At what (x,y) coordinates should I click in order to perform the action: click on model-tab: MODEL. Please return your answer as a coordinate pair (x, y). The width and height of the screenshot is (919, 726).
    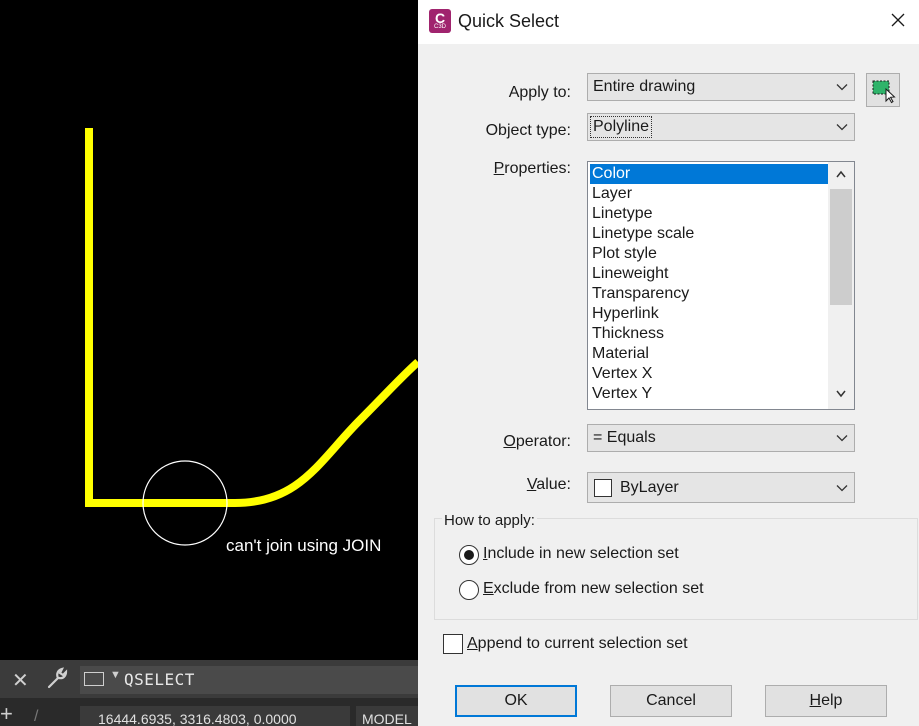
    Looking at the image, I should click on (387, 716).